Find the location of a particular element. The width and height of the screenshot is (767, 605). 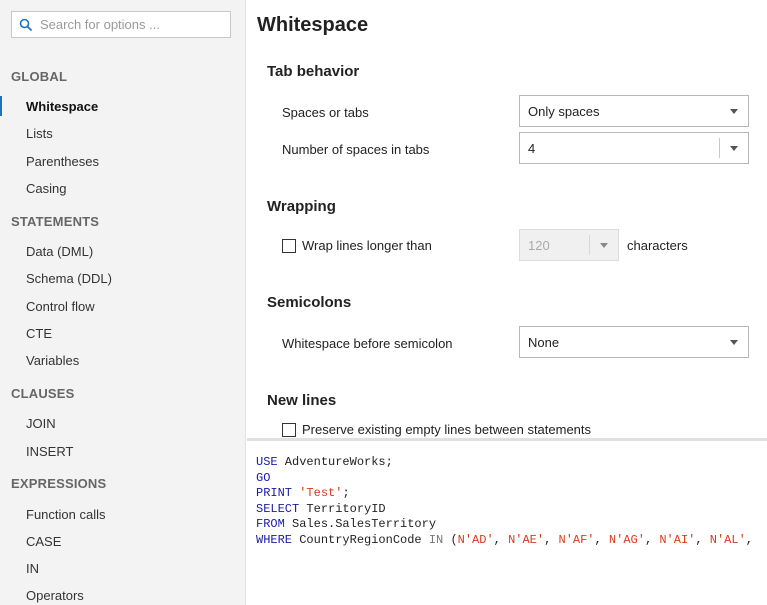

sidebar-item-insert: INSERT is located at coordinates (122, 451).